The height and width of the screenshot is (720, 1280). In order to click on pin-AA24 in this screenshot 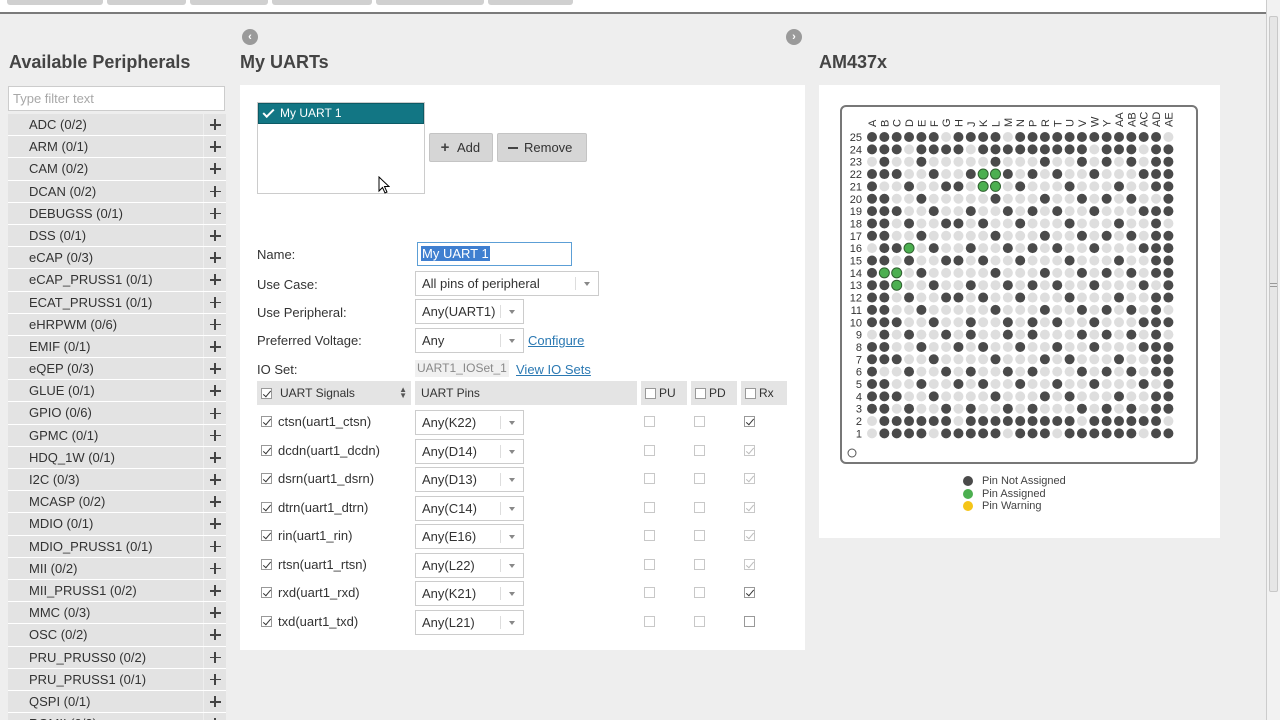, I will do `click(1119, 149)`.